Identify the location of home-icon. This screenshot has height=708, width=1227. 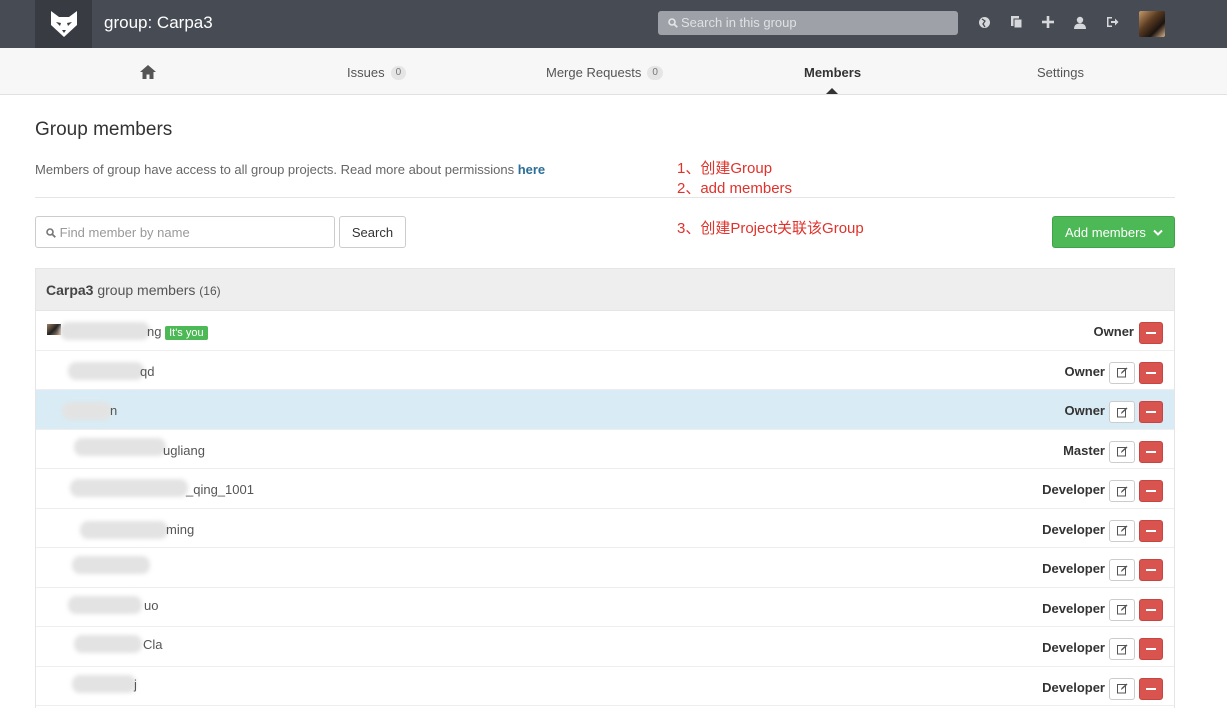
(148, 72).